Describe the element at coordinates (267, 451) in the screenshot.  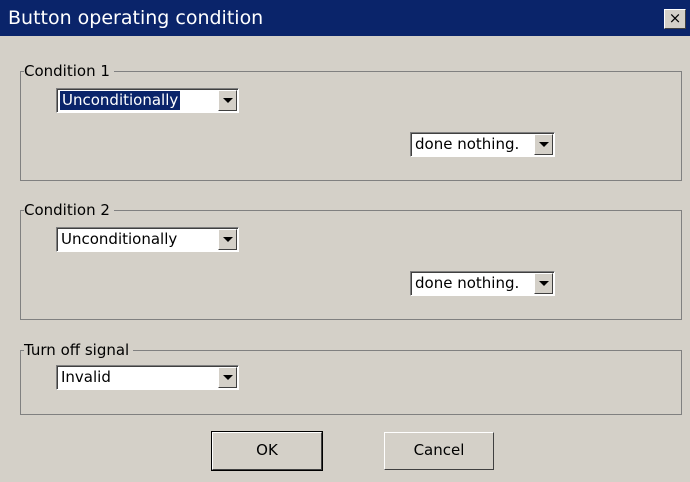
I see `ok-button: OK` at that location.